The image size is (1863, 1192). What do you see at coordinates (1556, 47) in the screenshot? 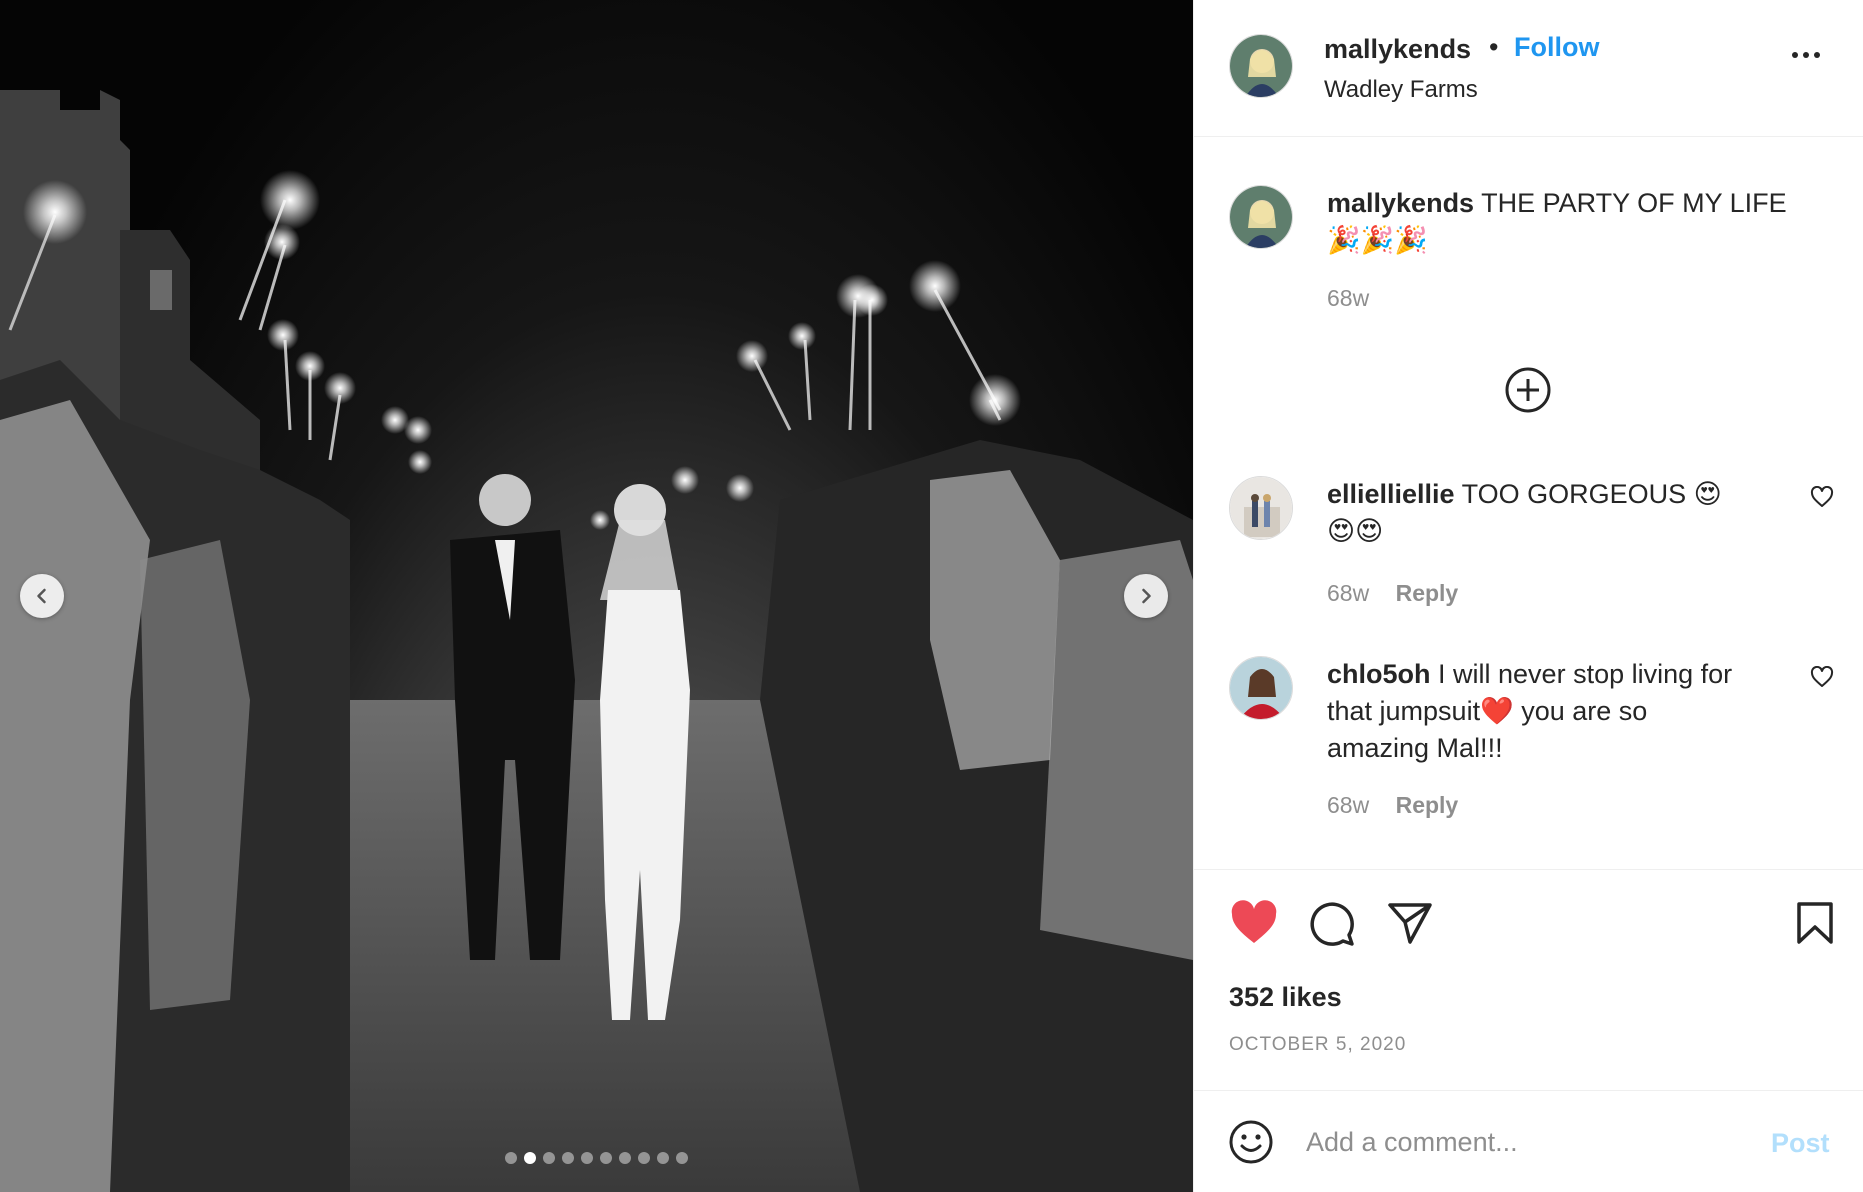
I see `follow-button: Follow` at bounding box center [1556, 47].